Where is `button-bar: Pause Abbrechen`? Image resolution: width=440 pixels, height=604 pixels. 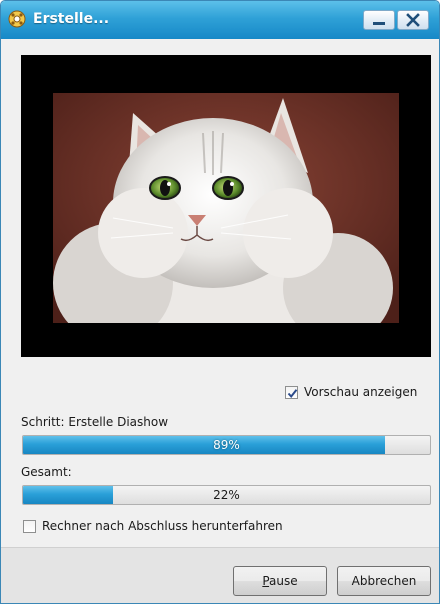 button-bar: Pause Abbrechen is located at coordinates (220, 575).